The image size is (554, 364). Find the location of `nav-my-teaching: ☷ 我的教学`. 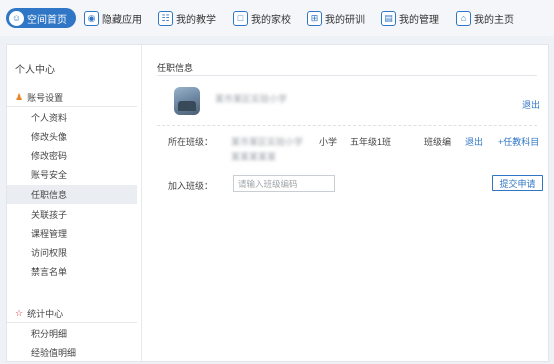

nav-my-teaching: ☷ 我的教学 is located at coordinates (187, 18).